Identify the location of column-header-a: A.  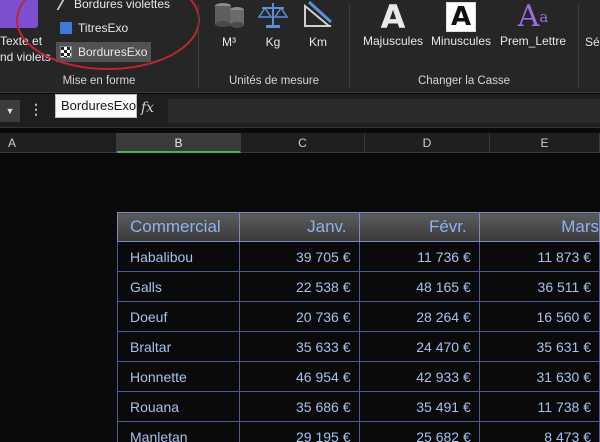
(58, 143).